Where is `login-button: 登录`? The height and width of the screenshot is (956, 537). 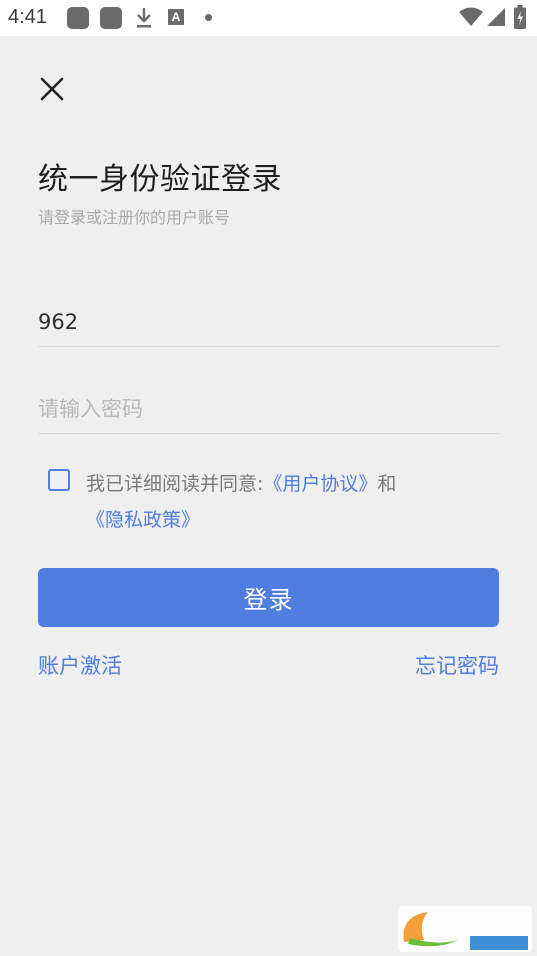 login-button: 登录 is located at coordinates (268, 597).